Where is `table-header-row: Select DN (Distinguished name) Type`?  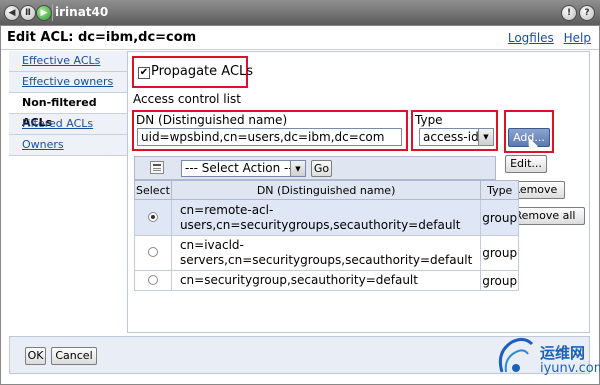 table-header-row: Select DN (Distinguished name) Type is located at coordinates (327, 190).